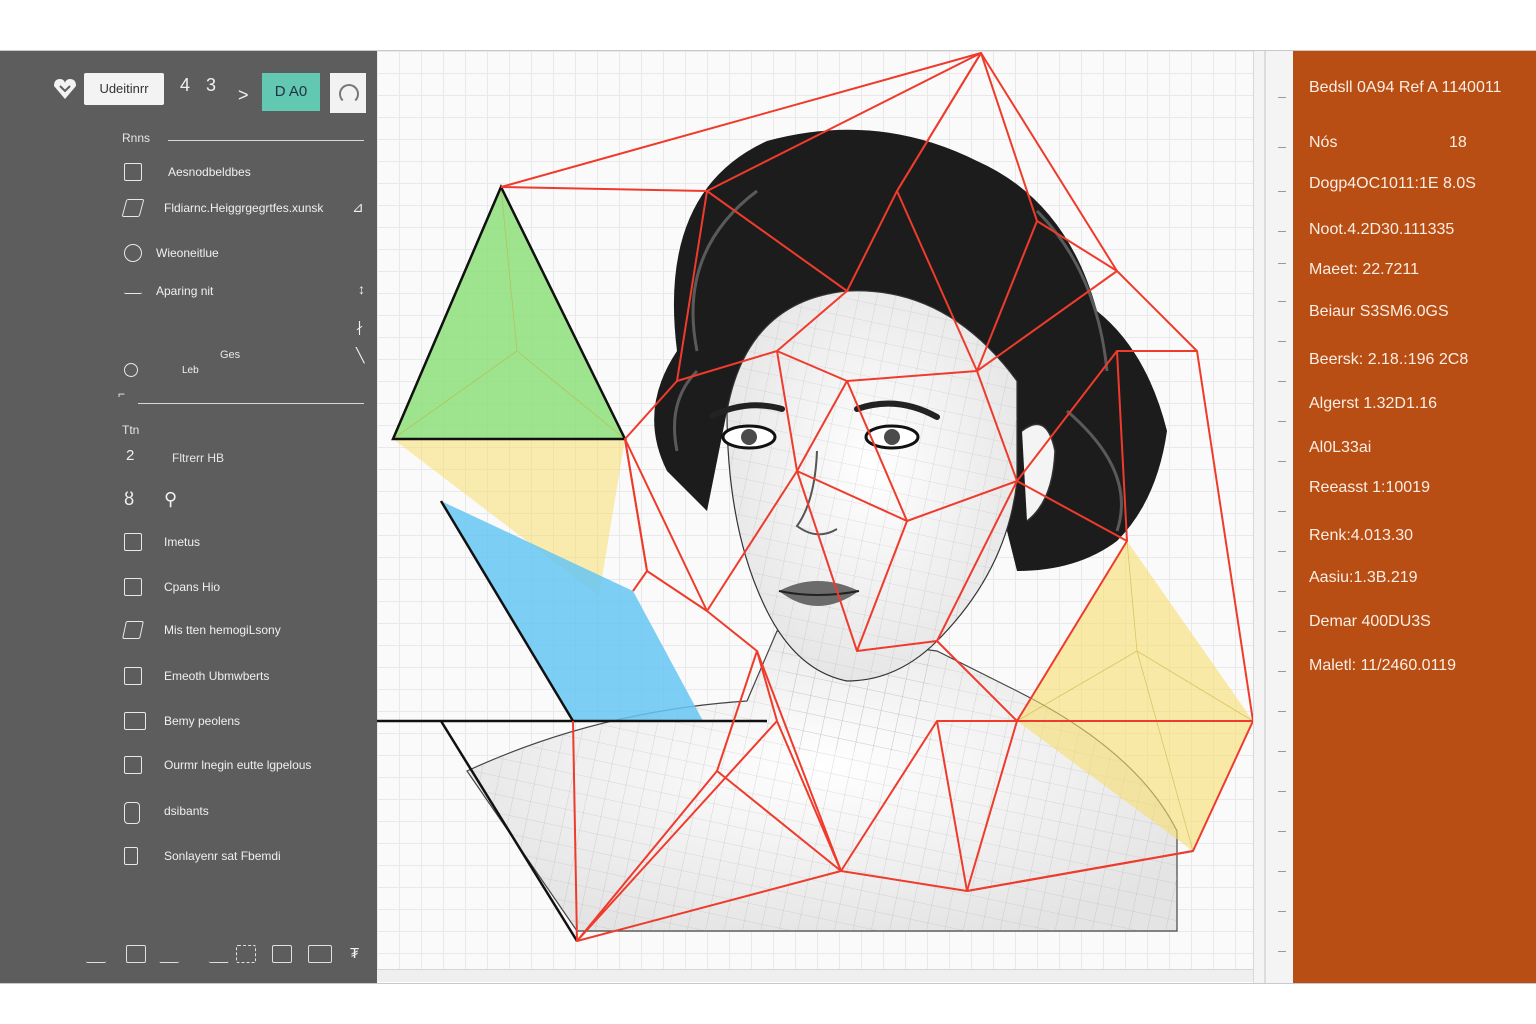 This screenshot has width=1536, height=1024. I want to click on pin-icon: ⊿, so click(358, 207).